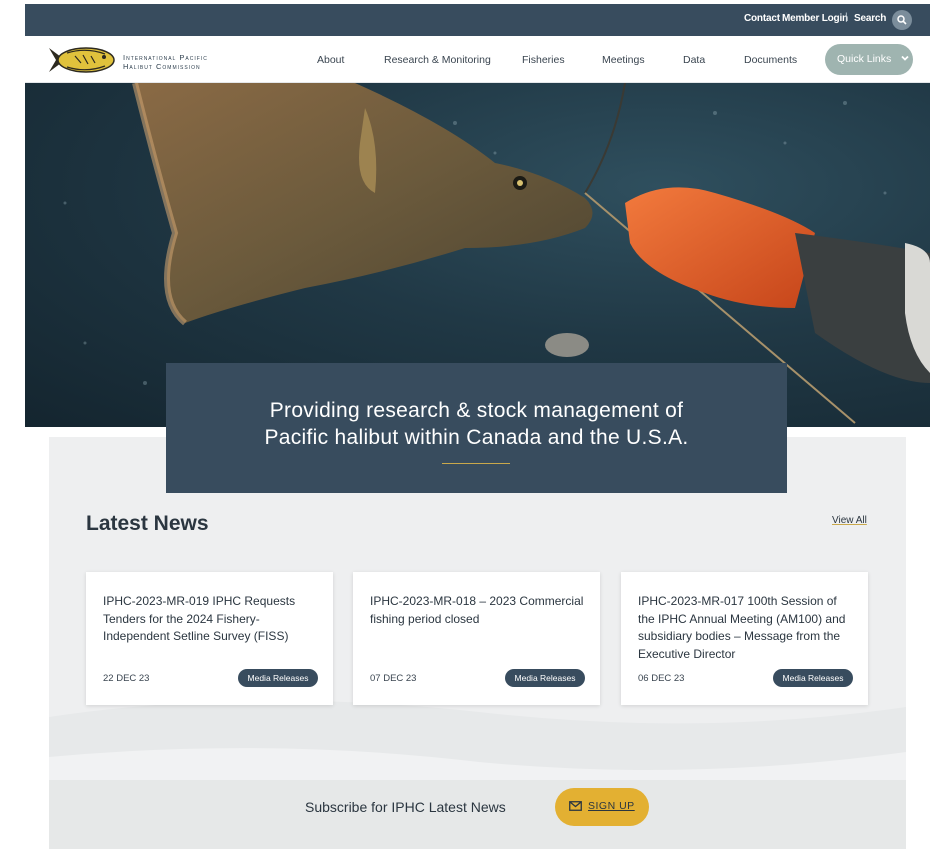 The width and height of the screenshot is (930, 849). What do you see at coordinates (870, 18) in the screenshot?
I see `search-link: Search` at bounding box center [870, 18].